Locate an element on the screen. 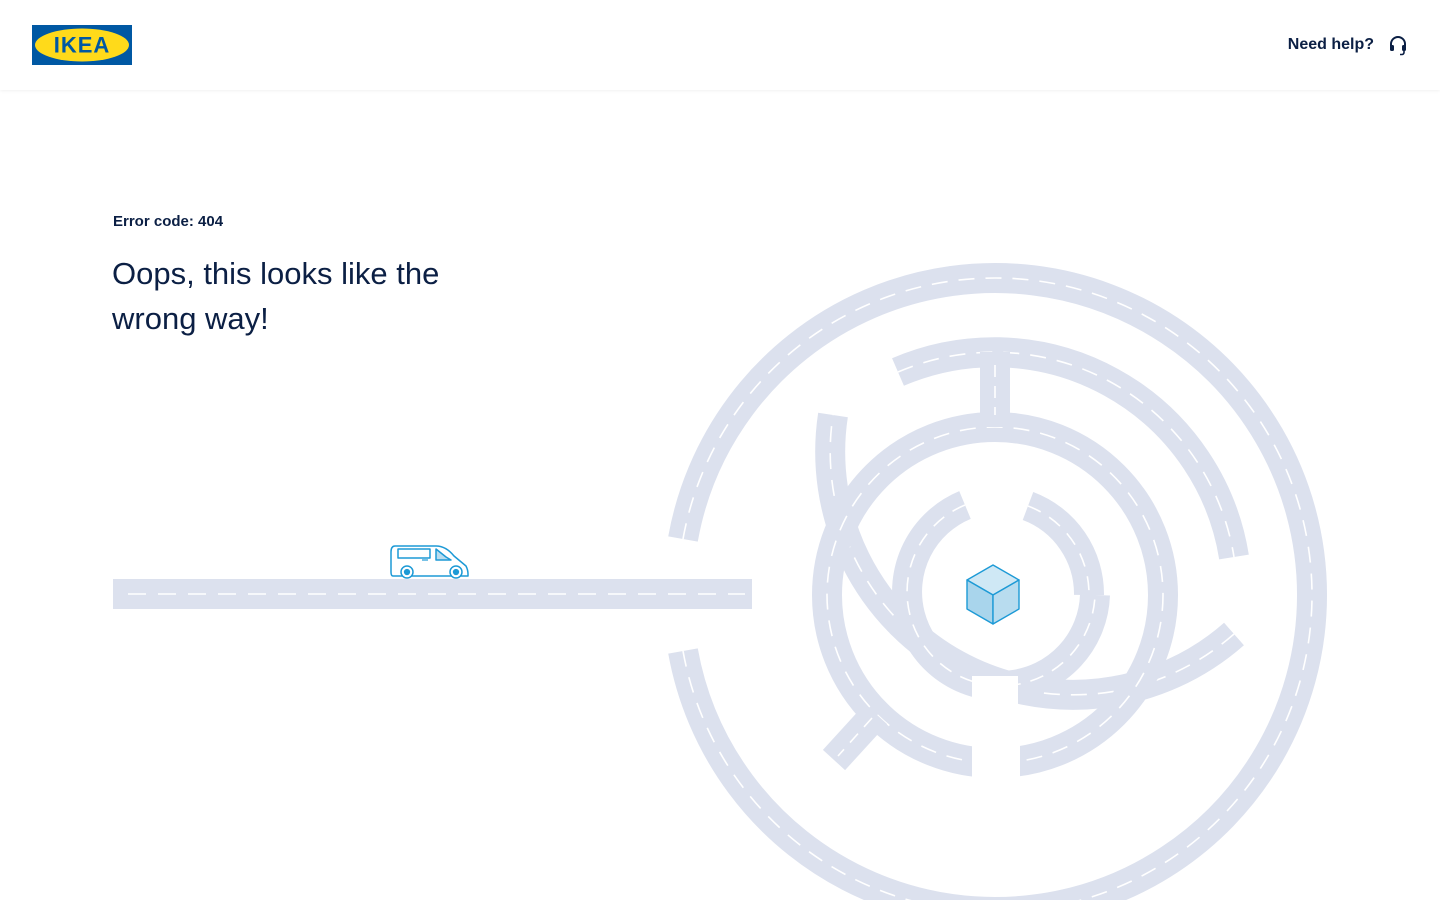  maze-ring-third is located at coordinates (995, 595).